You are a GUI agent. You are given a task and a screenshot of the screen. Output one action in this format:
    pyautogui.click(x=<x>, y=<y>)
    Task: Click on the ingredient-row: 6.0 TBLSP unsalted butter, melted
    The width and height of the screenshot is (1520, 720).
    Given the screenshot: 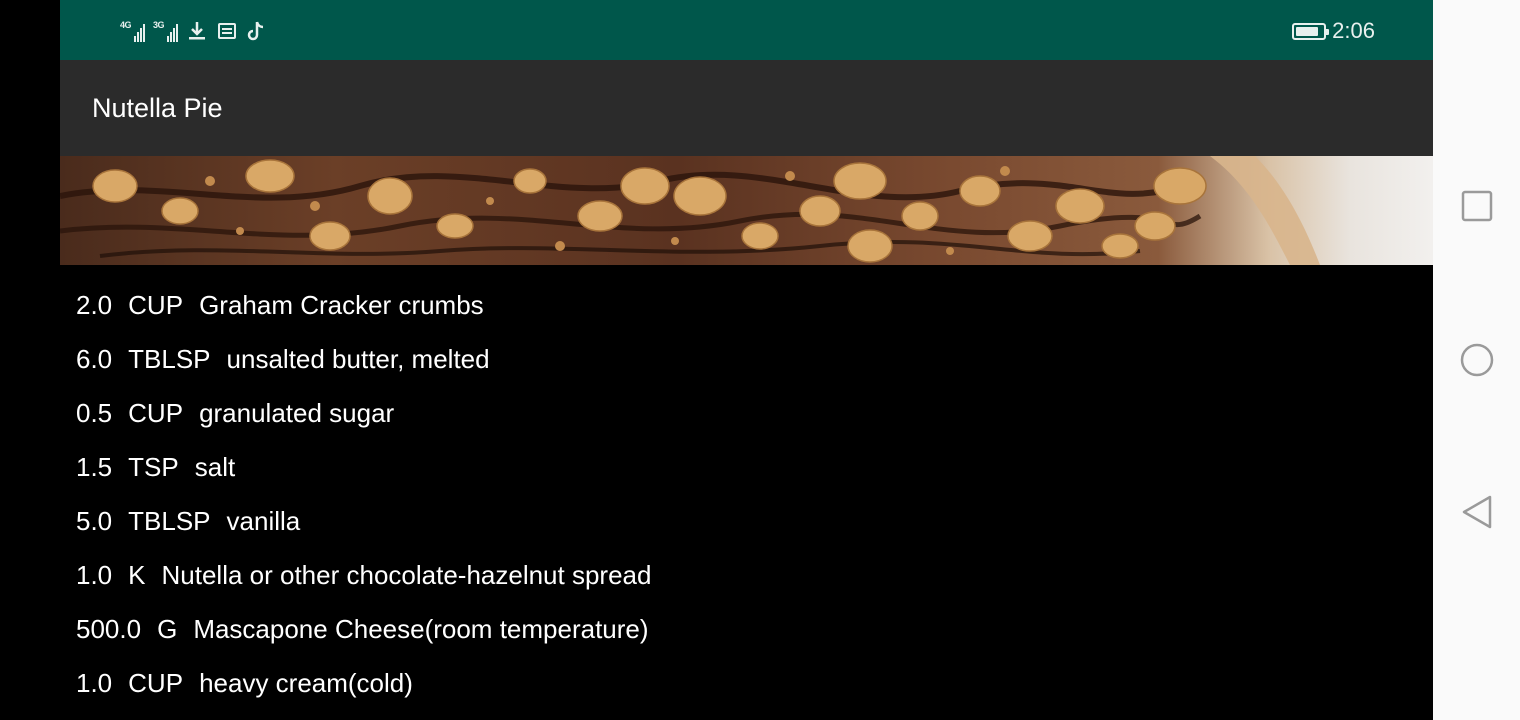 What is the action you would take?
    pyautogui.click(x=746, y=359)
    